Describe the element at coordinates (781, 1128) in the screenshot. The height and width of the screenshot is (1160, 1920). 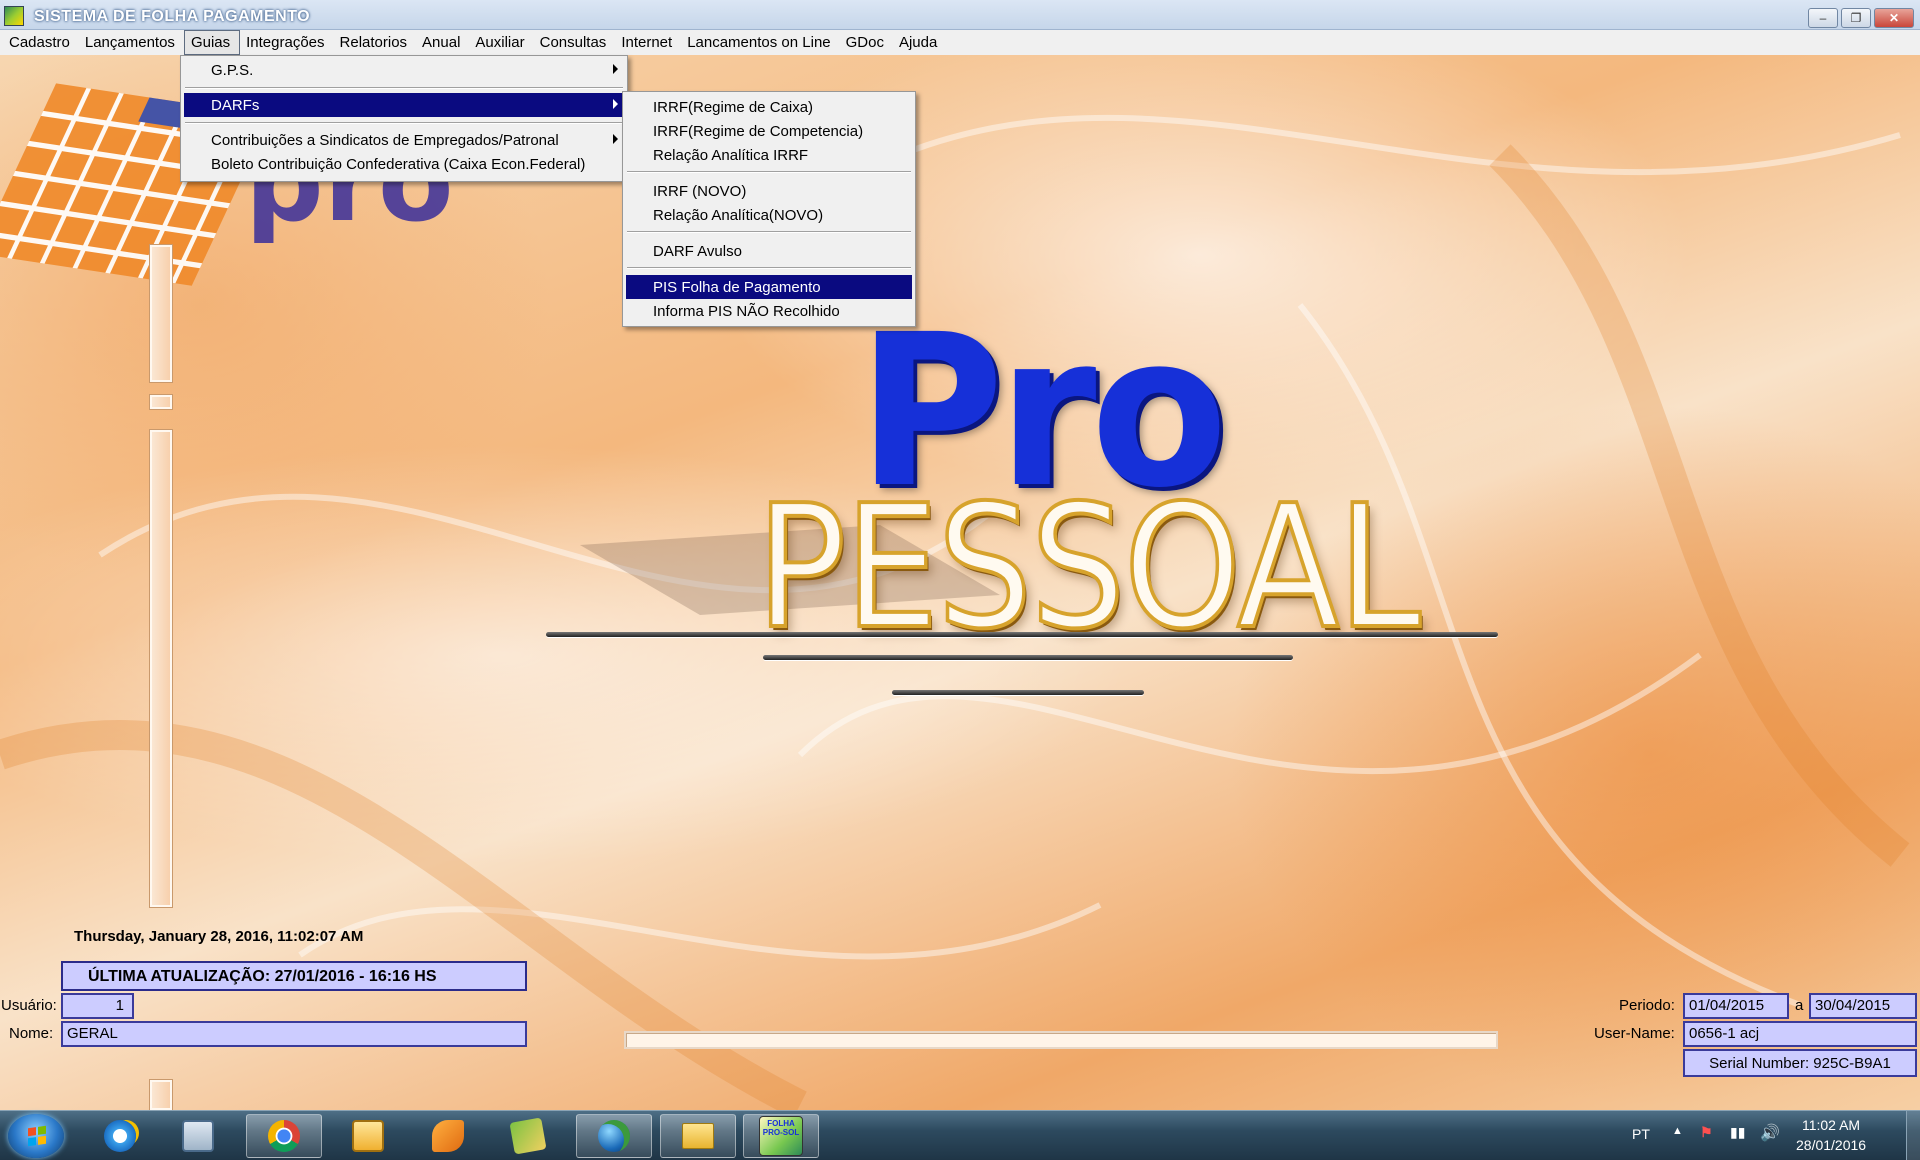
I see `folha-app-label: FOLHA PRO-SOL` at that location.